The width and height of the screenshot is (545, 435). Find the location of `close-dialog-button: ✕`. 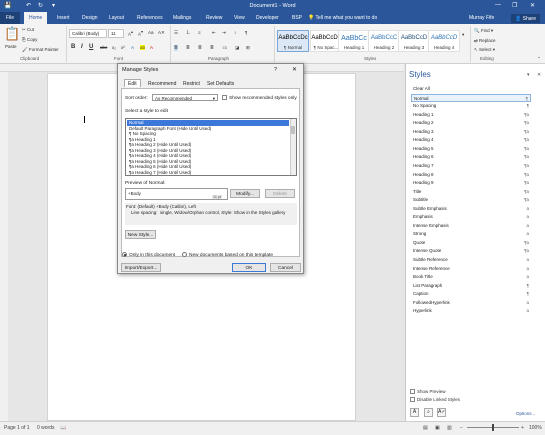

close-dialog-button: ✕ is located at coordinates (294, 69).